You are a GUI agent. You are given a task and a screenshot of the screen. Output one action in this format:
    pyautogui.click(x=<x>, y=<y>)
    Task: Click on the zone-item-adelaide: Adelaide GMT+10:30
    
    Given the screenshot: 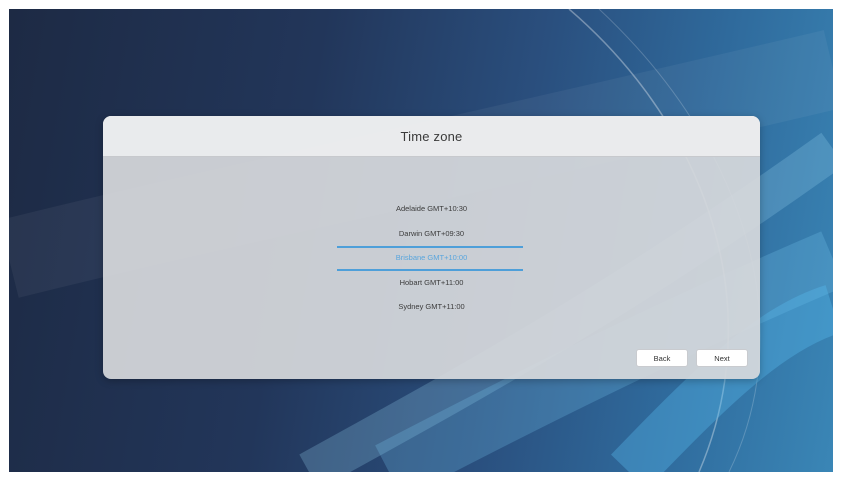 What is the action you would take?
    pyautogui.click(x=431, y=209)
    